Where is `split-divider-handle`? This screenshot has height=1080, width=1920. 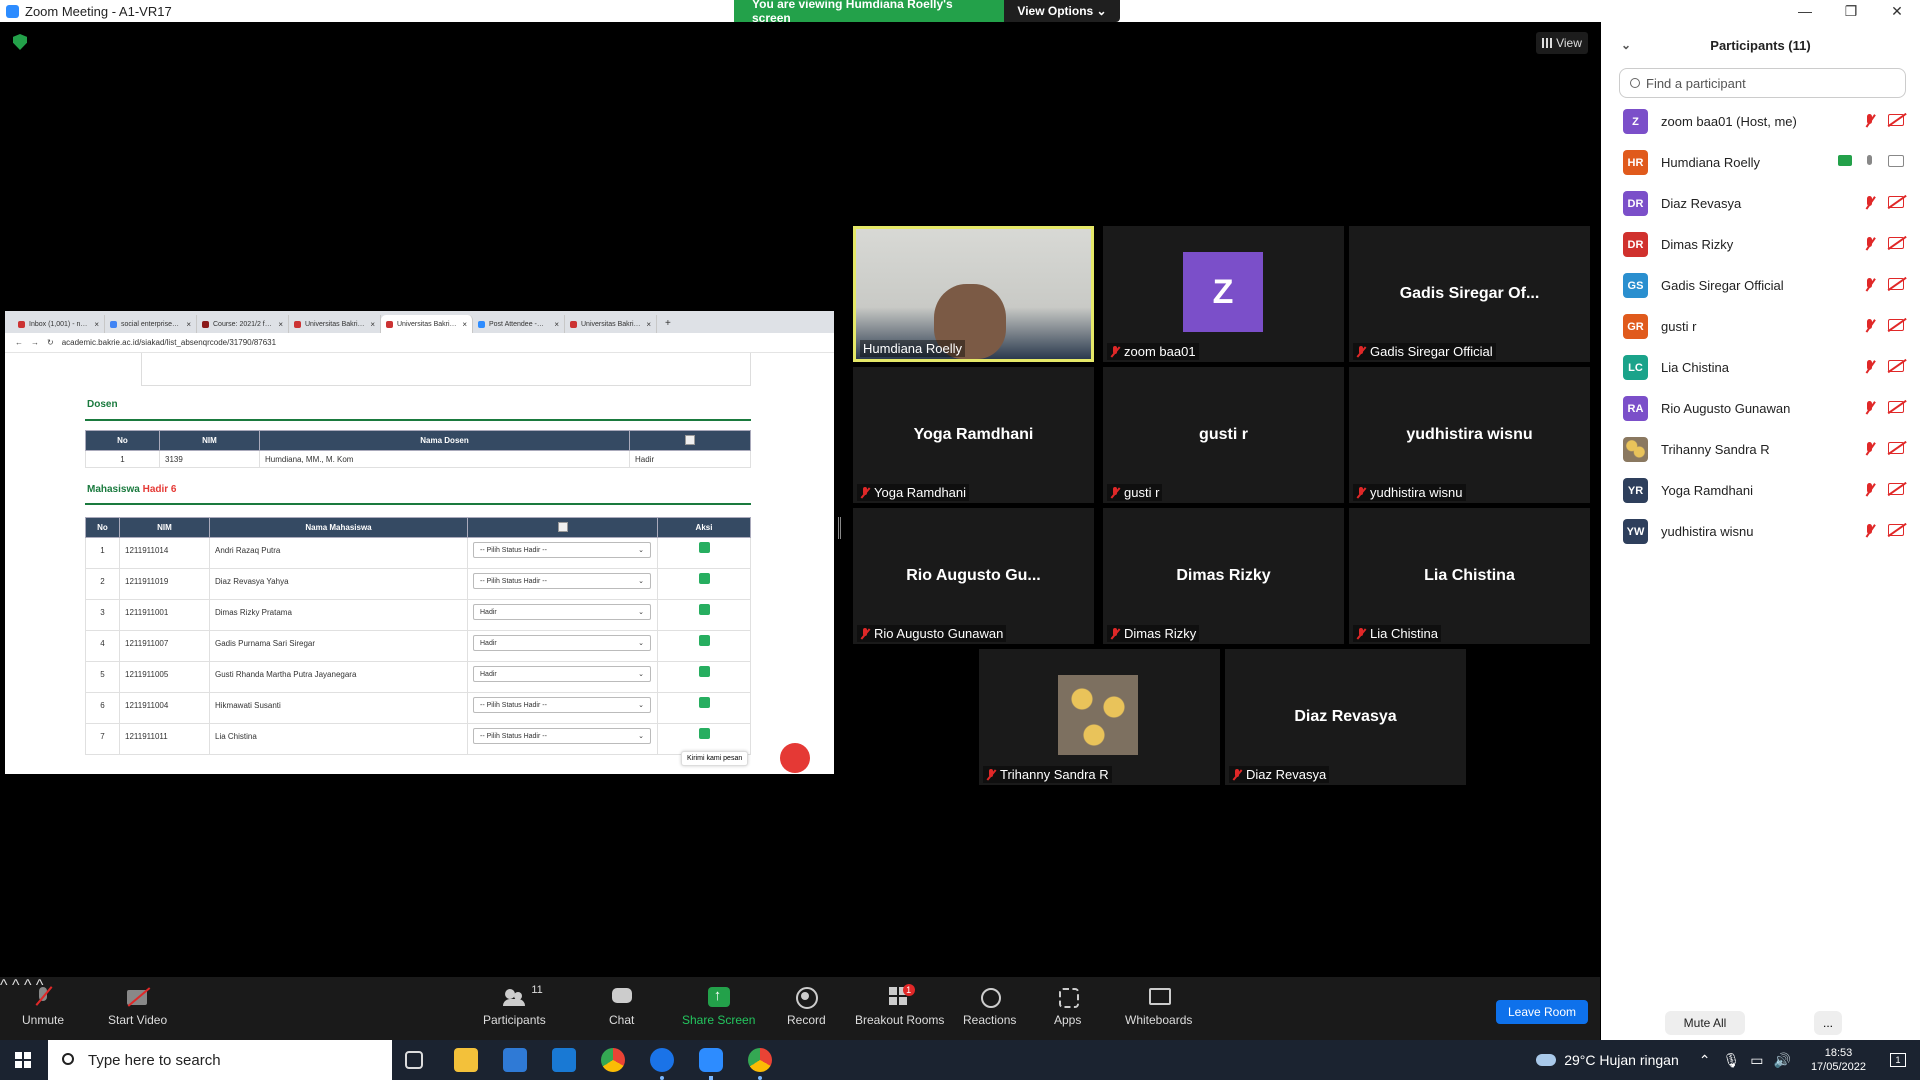 split-divider-handle is located at coordinates (839, 528).